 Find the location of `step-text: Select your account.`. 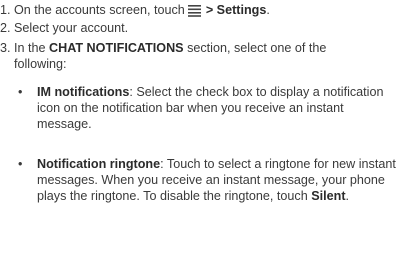

step-text: Select your account. is located at coordinates (71, 28).